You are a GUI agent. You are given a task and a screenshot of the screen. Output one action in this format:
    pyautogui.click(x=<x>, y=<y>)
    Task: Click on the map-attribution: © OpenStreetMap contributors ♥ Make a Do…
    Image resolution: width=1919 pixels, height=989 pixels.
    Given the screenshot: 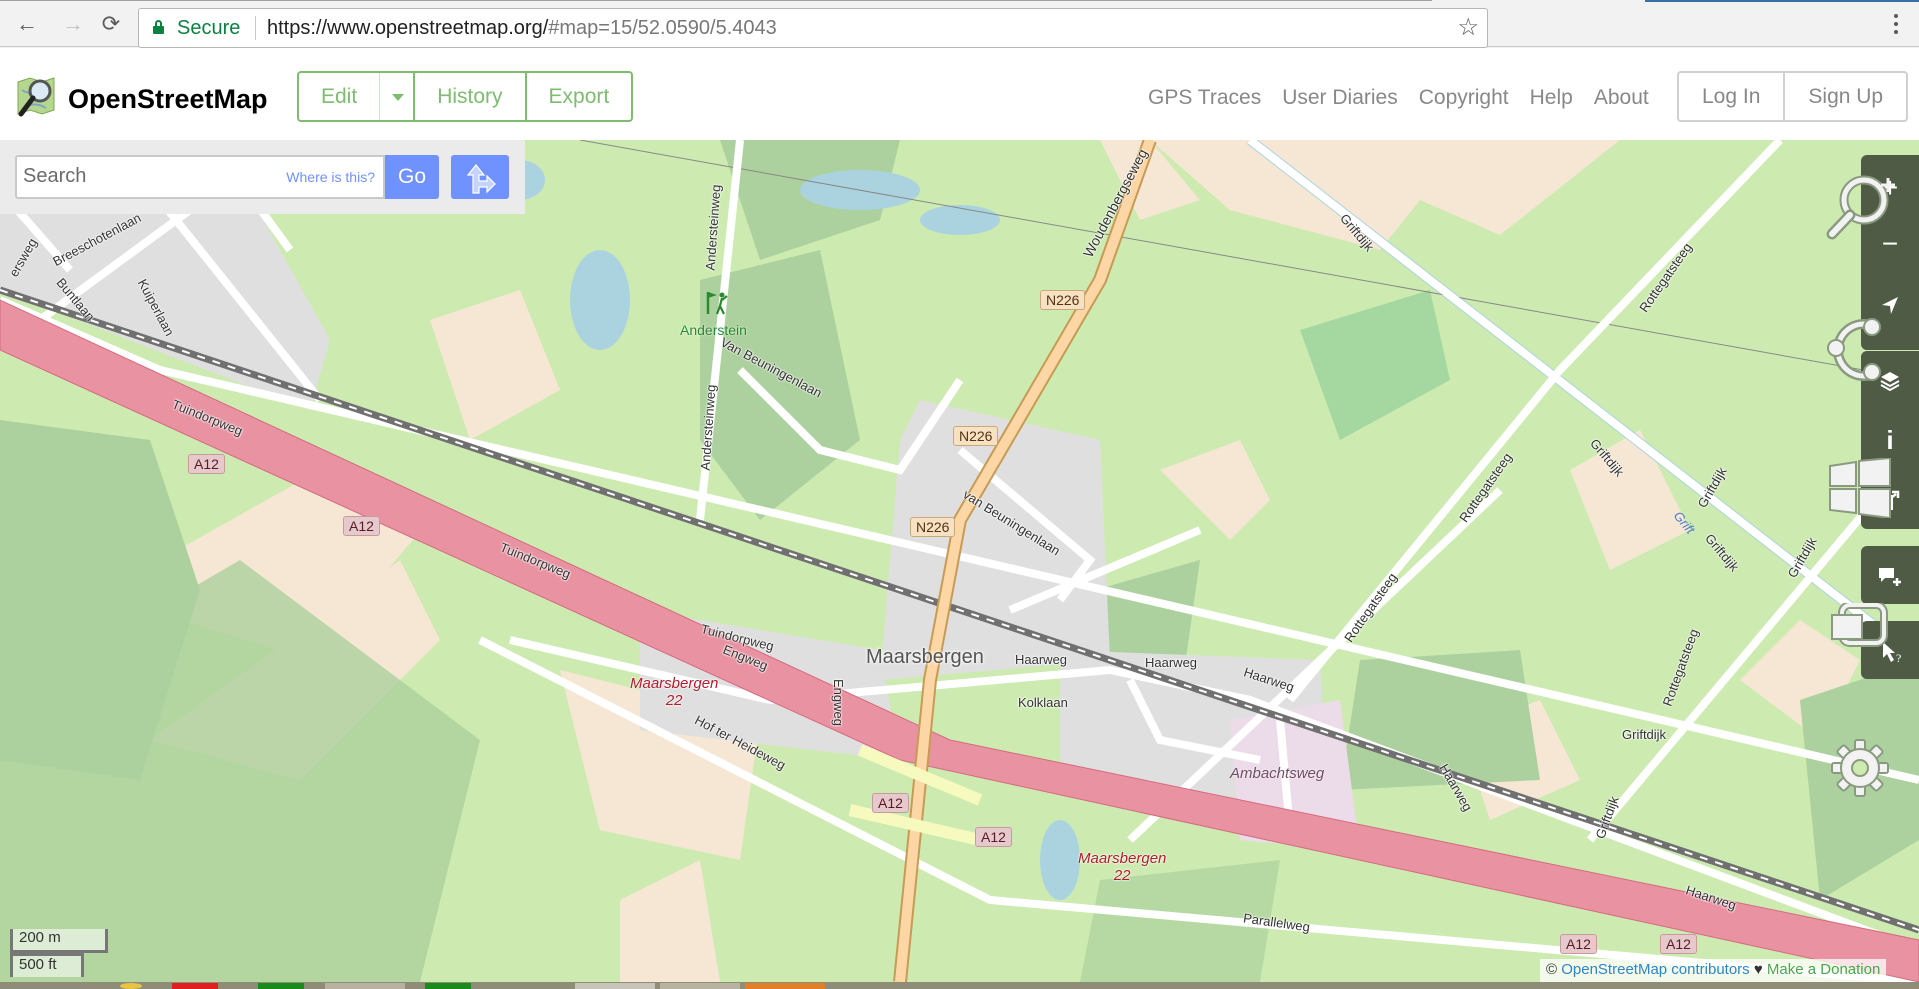 What is the action you would take?
    pyautogui.click(x=1713, y=970)
    